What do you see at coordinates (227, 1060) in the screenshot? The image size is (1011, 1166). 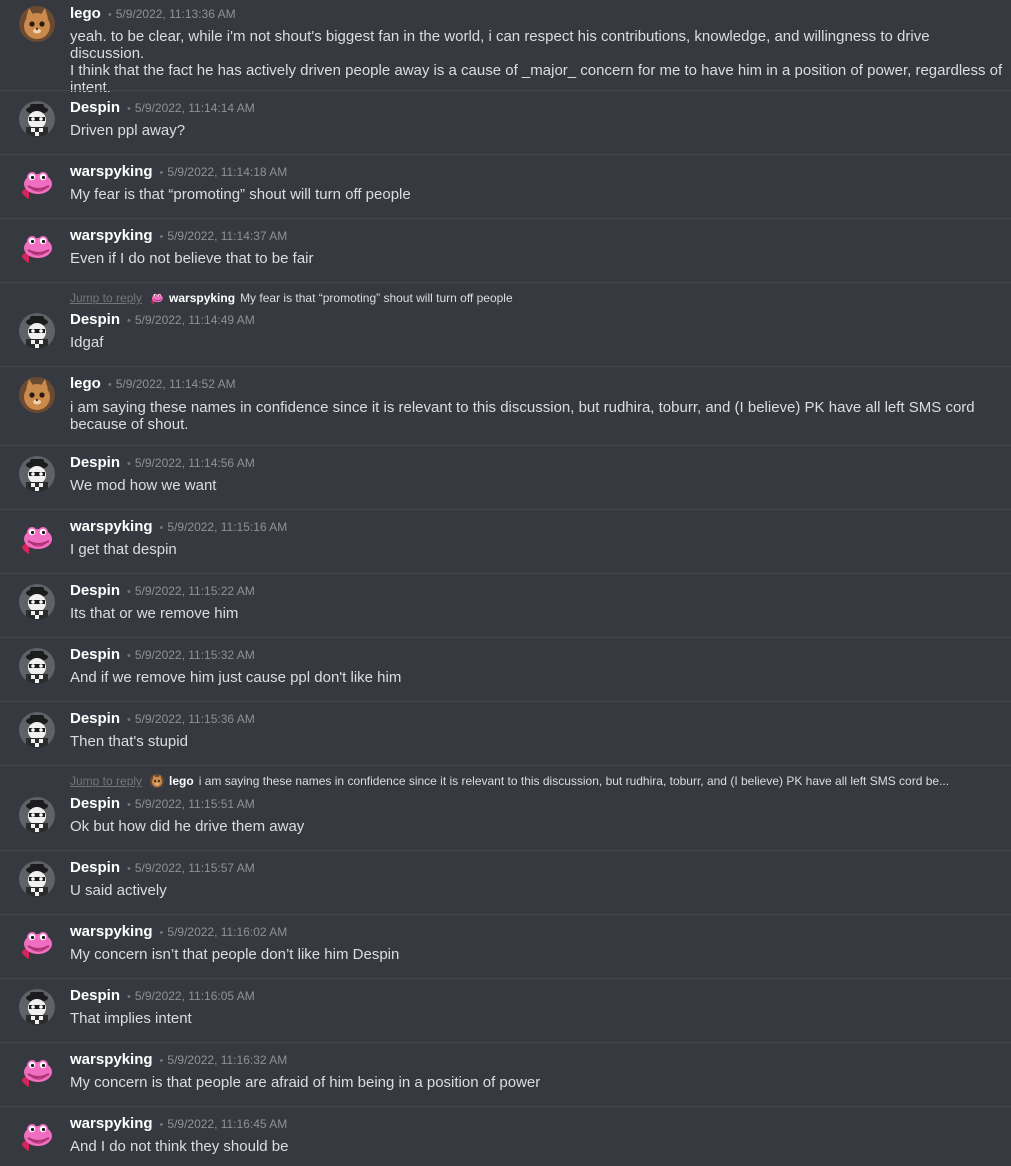 I see `timestamp: 5/9/2022, 11:16:32 AM` at bounding box center [227, 1060].